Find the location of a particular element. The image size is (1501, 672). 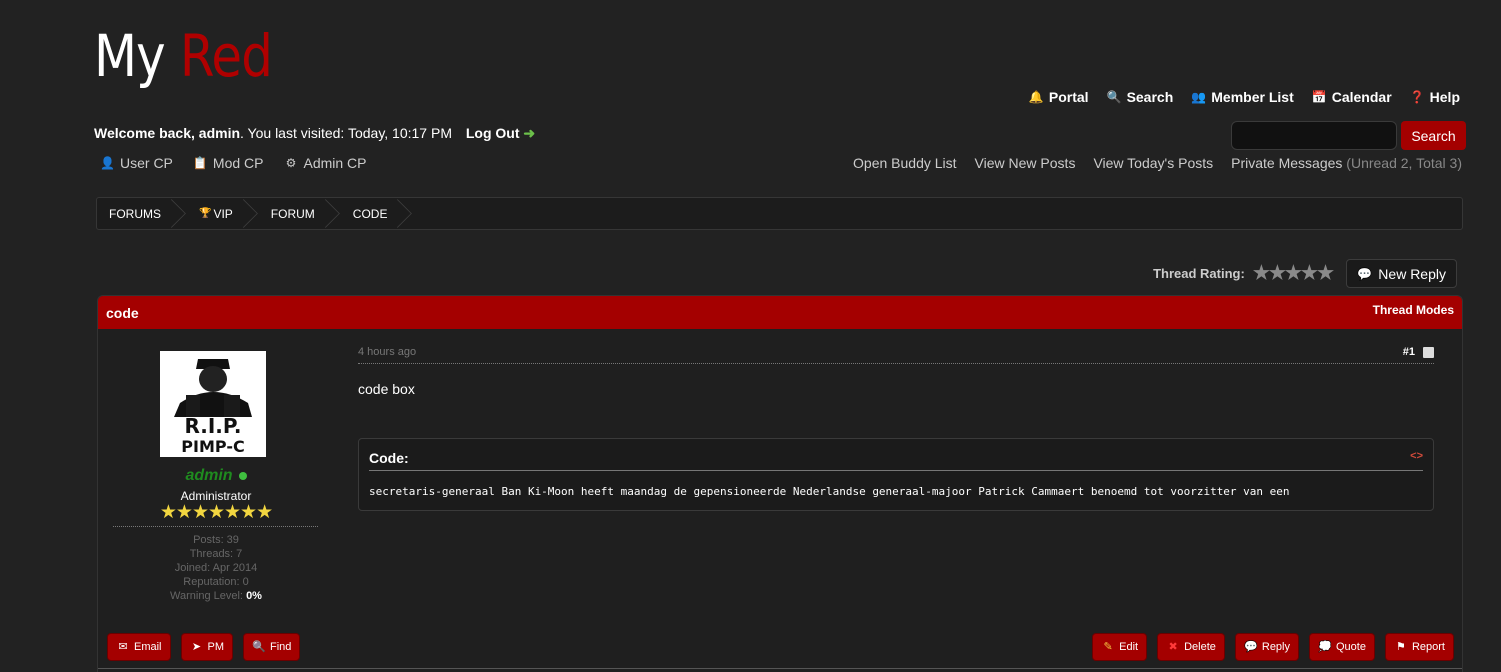

report-button: ⚑ Report is located at coordinates (1419, 647).